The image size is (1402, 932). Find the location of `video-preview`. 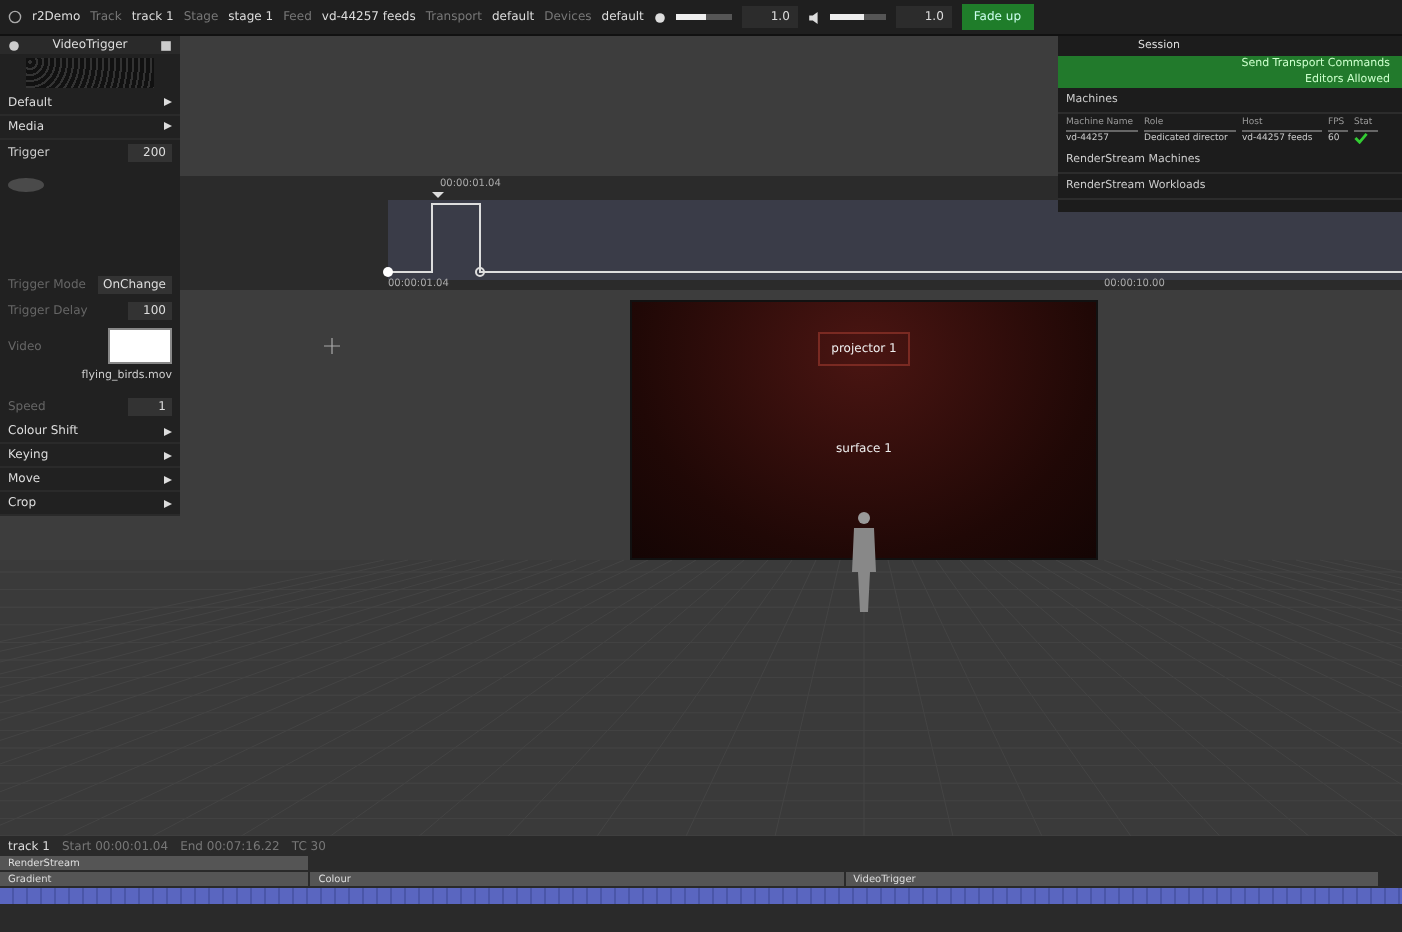

video-preview is located at coordinates (90, 73).